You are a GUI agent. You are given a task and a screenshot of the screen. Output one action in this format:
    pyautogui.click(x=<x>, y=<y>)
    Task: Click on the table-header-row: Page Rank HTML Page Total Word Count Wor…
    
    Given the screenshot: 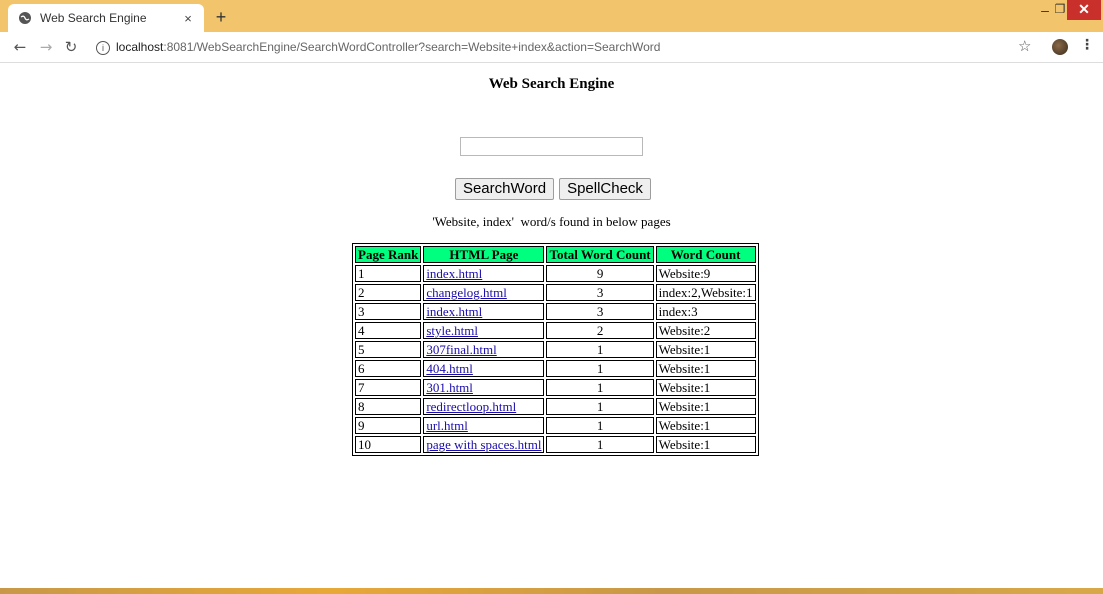 What is the action you would take?
    pyautogui.click(x=555, y=254)
    